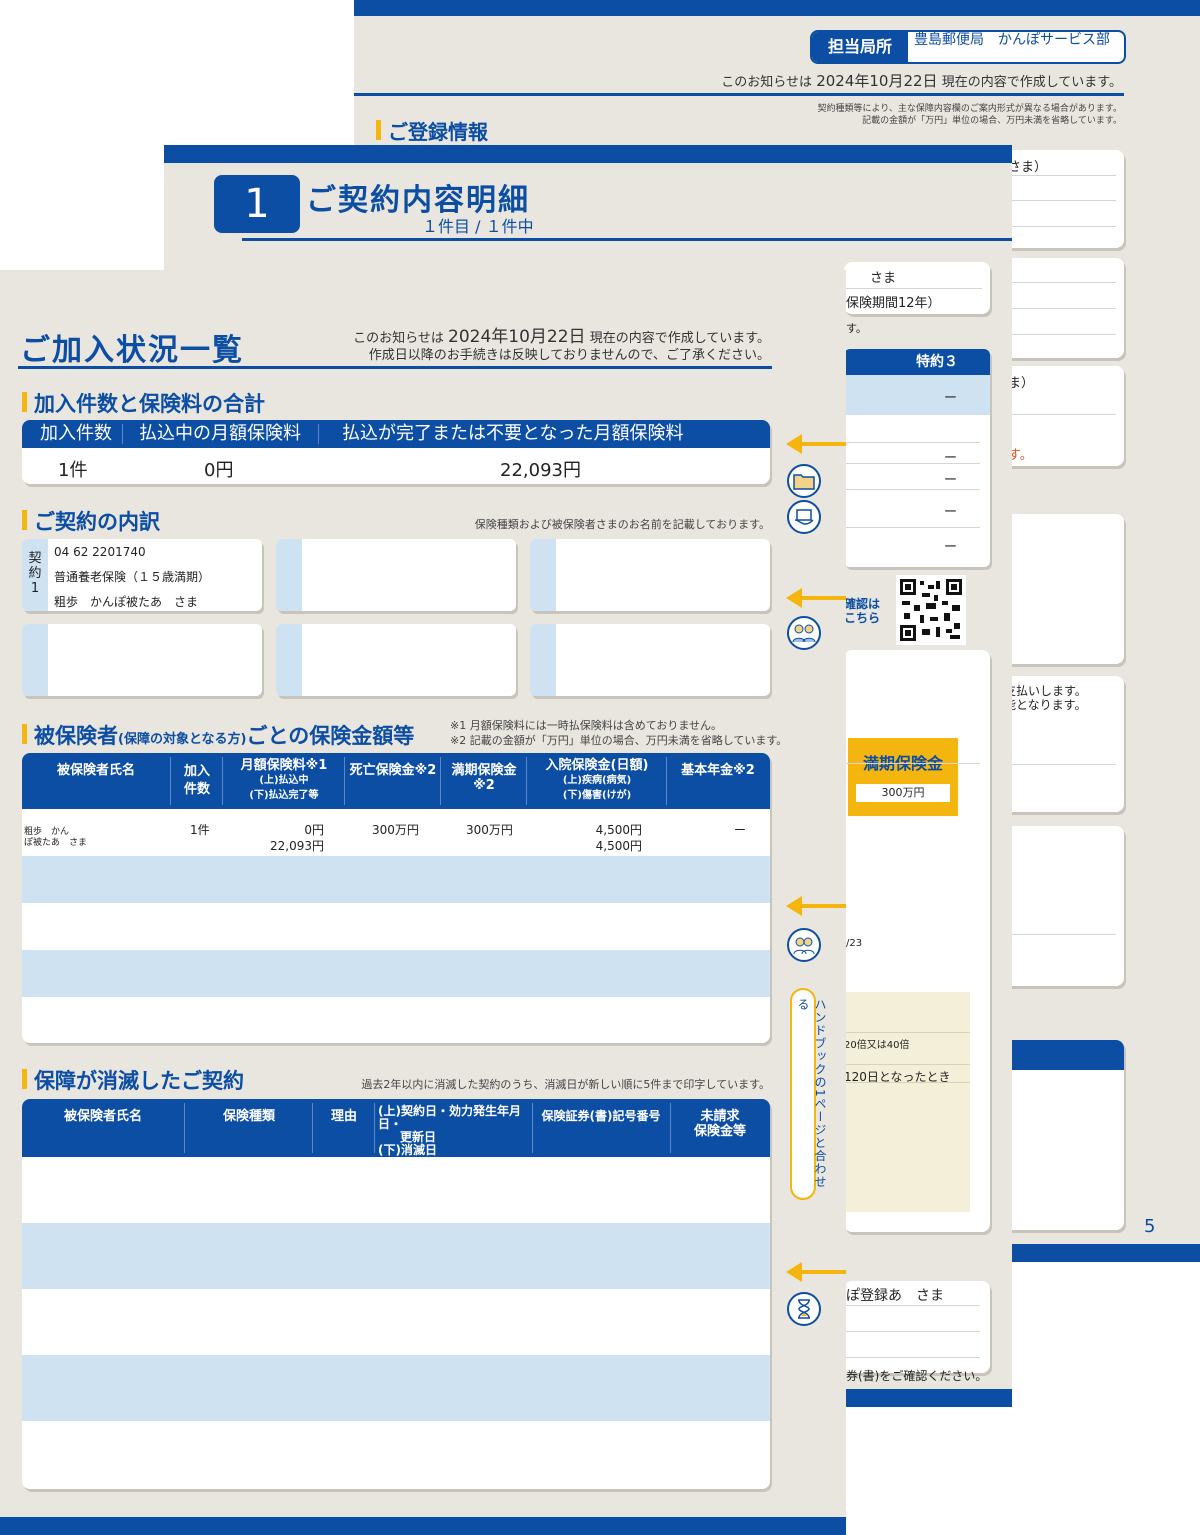  Describe the element at coordinates (893, 303) in the screenshot. I see `middle-frag-period: 保険期間12年）` at that location.